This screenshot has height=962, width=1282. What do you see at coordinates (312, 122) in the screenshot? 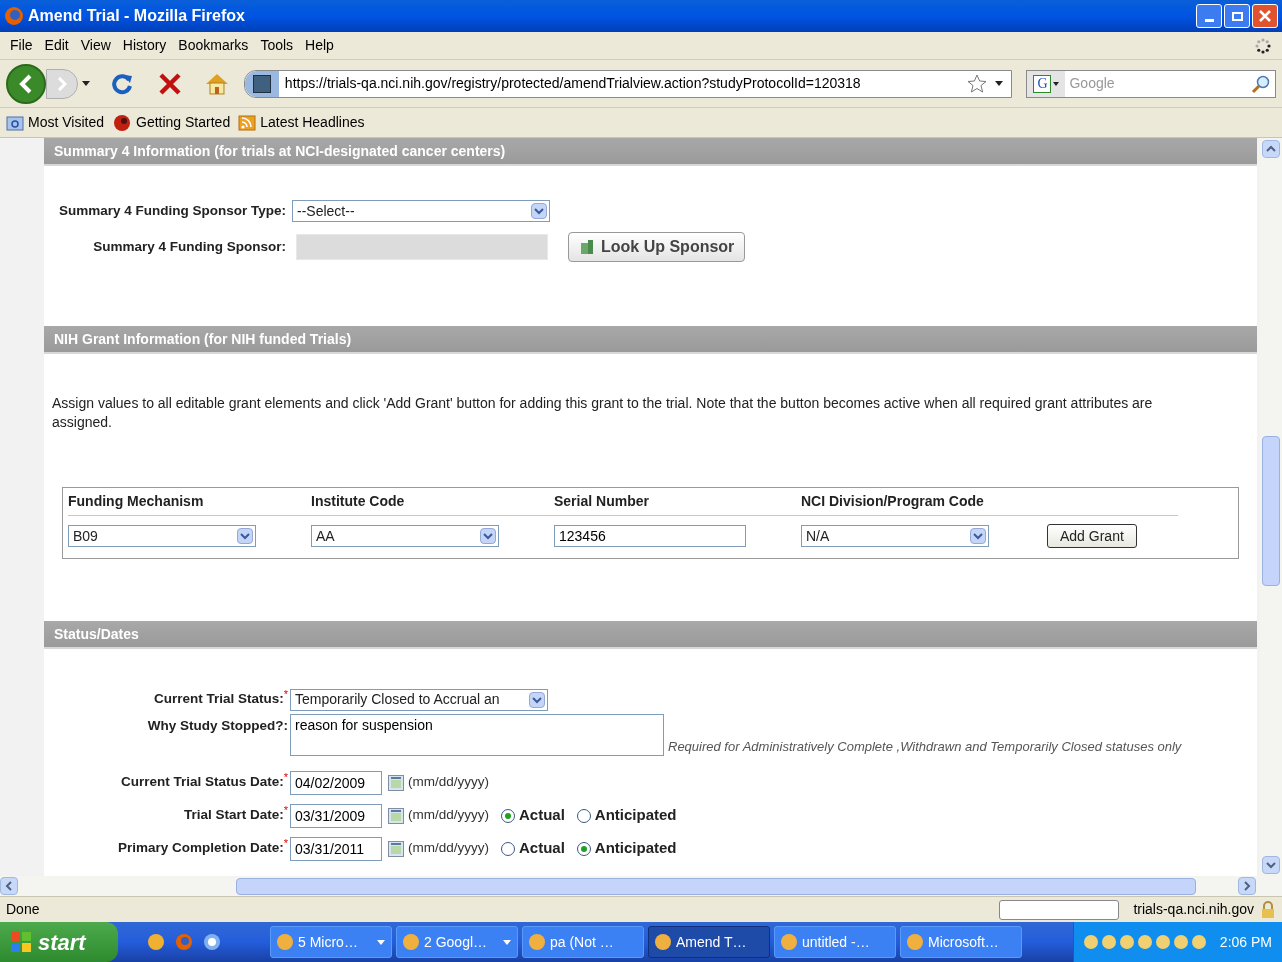
I see `bookmark-link: Latest Headlines` at bounding box center [312, 122].